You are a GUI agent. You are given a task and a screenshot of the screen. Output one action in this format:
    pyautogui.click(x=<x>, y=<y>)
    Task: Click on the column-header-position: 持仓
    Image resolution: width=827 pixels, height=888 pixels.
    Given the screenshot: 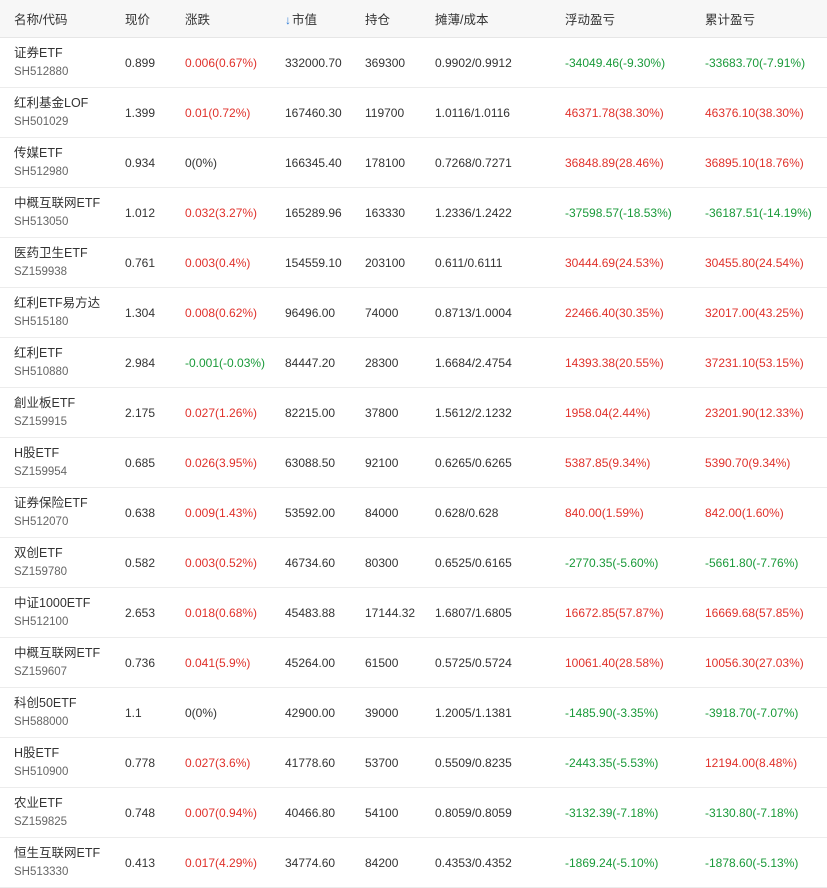 What is the action you would take?
    pyautogui.click(x=386, y=18)
    